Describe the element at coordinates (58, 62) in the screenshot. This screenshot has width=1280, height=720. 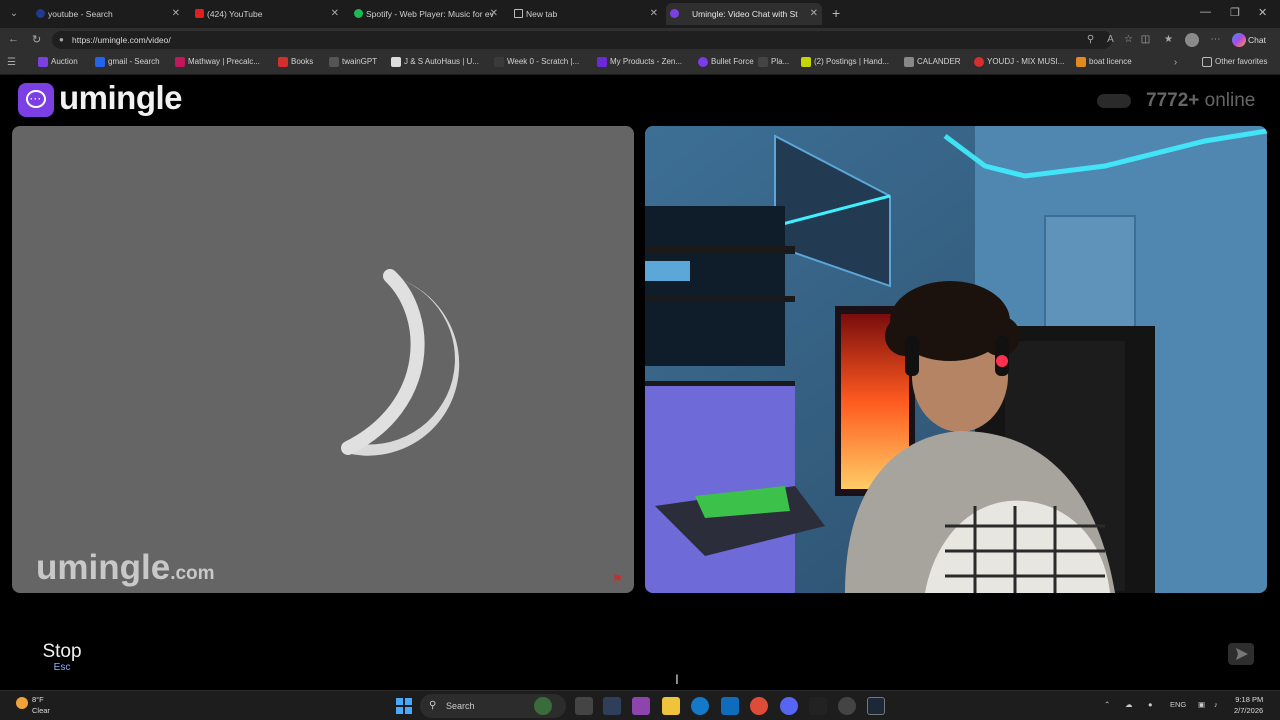
I see `bookmark-auction: Auction` at that location.